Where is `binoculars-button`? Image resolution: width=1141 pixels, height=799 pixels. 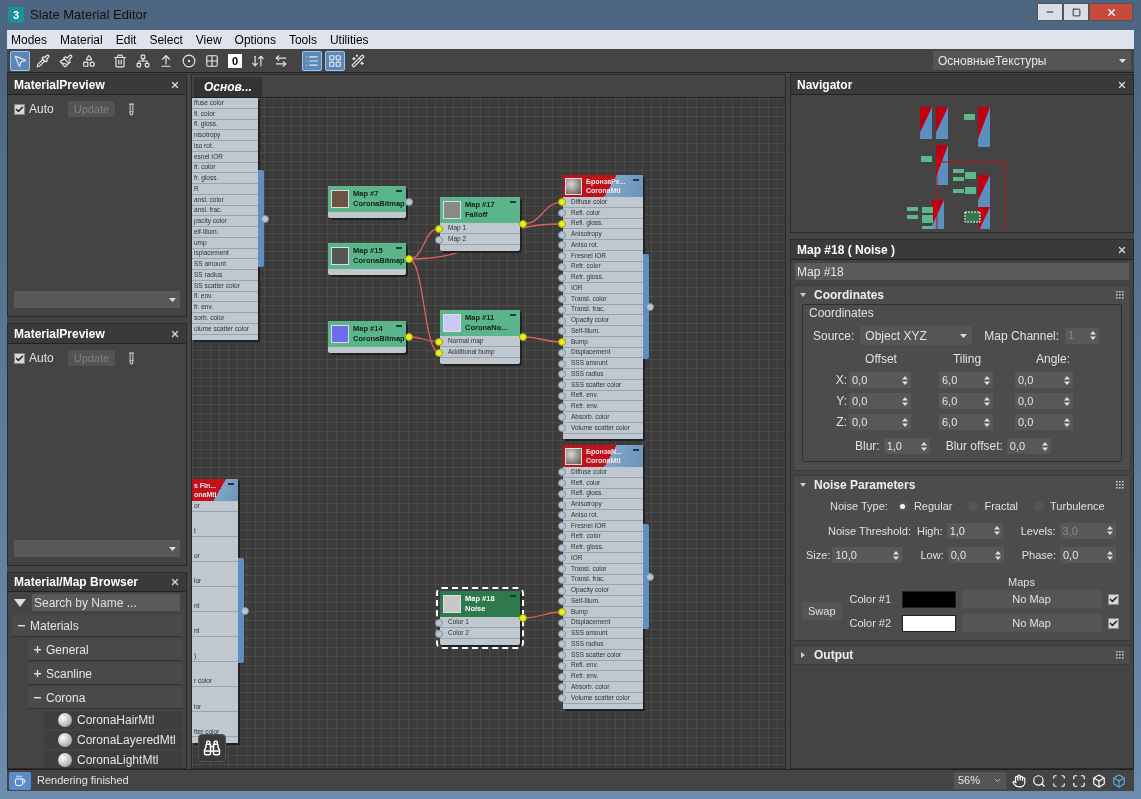 binoculars-button is located at coordinates (212, 748).